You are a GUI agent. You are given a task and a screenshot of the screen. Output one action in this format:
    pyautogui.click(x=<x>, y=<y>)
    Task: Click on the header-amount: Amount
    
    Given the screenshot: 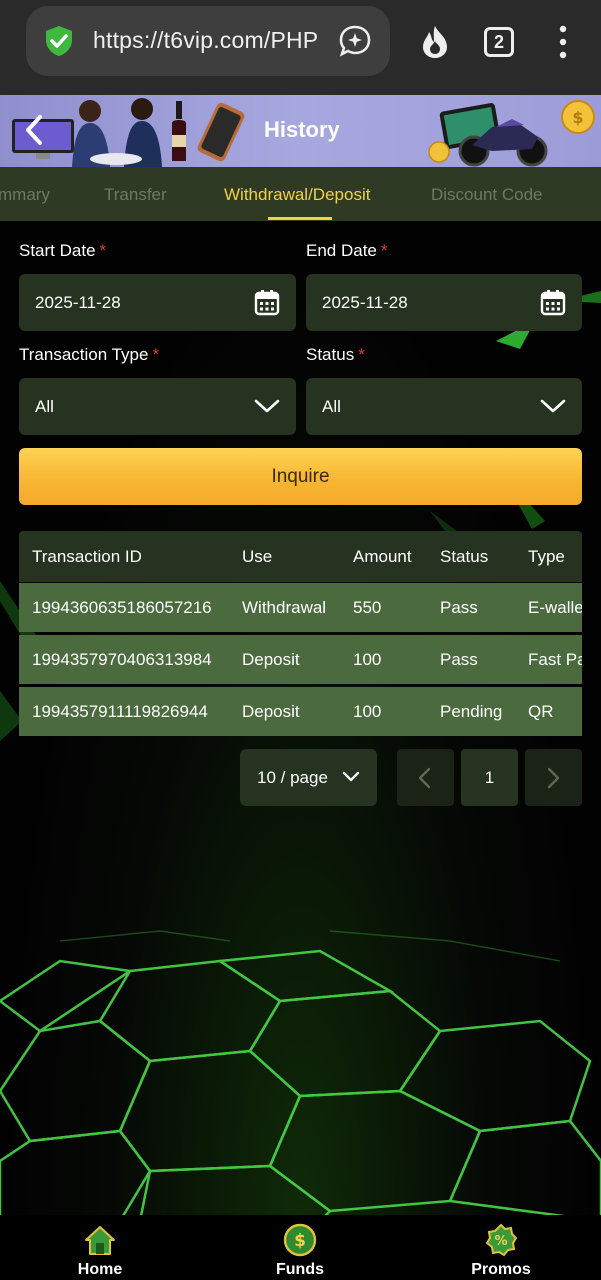 What is the action you would take?
    pyautogui.click(x=382, y=556)
    